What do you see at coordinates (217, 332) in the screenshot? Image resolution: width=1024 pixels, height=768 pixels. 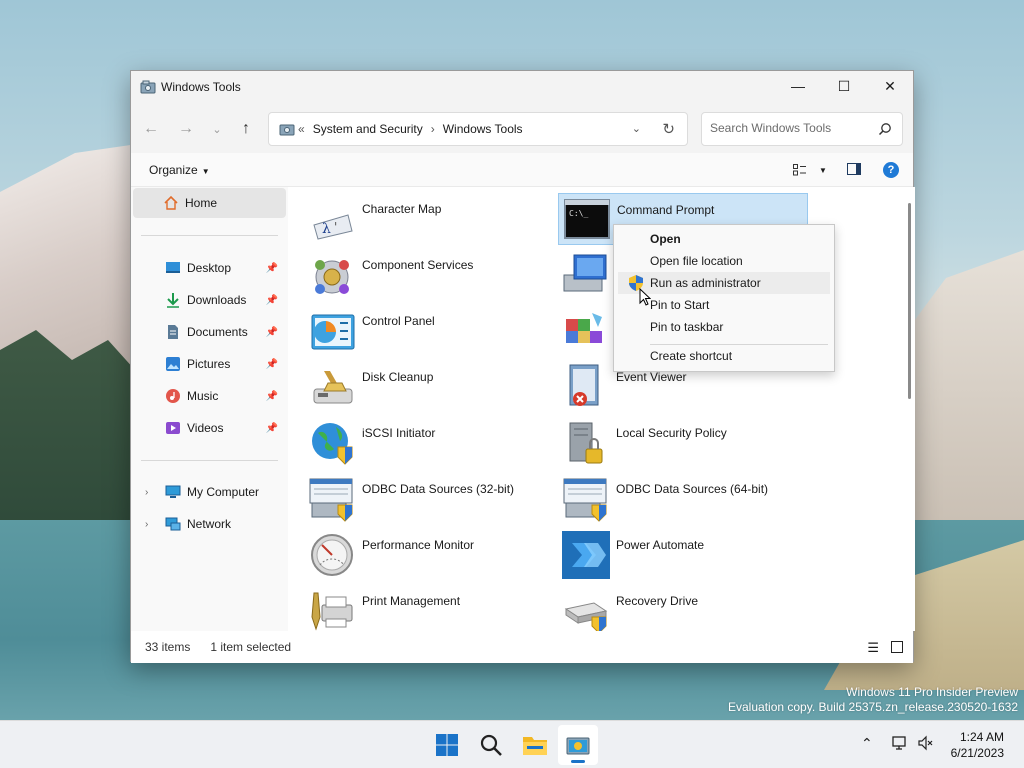 I see `sidebar-item-label: Documents` at bounding box center [217, 332].